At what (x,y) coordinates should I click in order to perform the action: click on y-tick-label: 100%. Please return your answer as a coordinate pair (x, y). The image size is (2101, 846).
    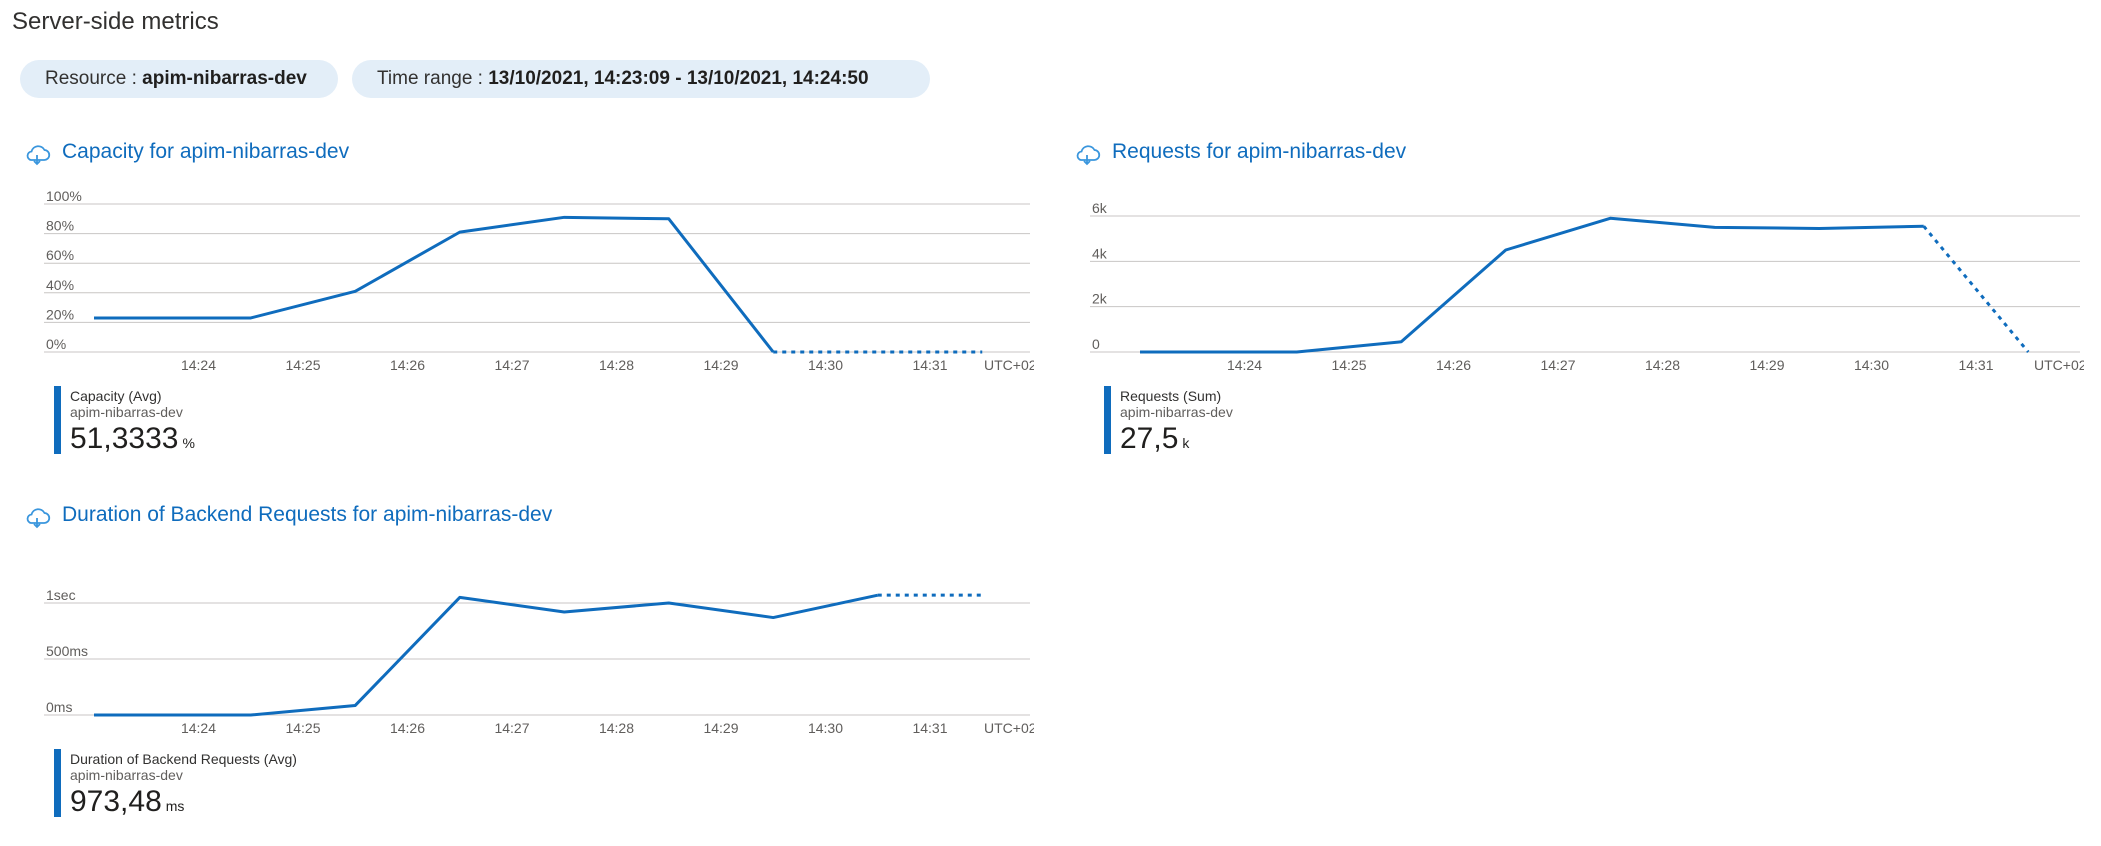
    Looking at the image, I should click on (64, 197).